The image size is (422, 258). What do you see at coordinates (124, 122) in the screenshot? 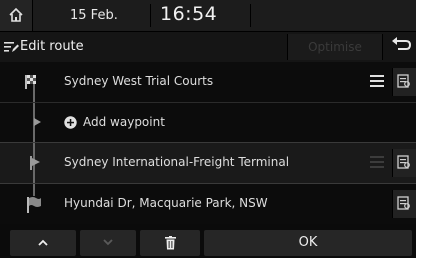
I see `add-waypoint-label: Add waypoint` at bounding box center [124, 122].